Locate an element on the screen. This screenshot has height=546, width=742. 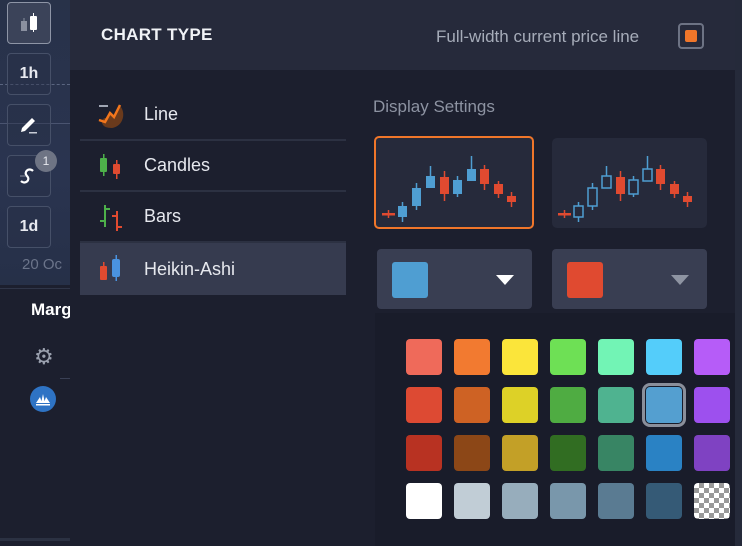
gear-icon: ⚙ is located at coordinates (44, 357).